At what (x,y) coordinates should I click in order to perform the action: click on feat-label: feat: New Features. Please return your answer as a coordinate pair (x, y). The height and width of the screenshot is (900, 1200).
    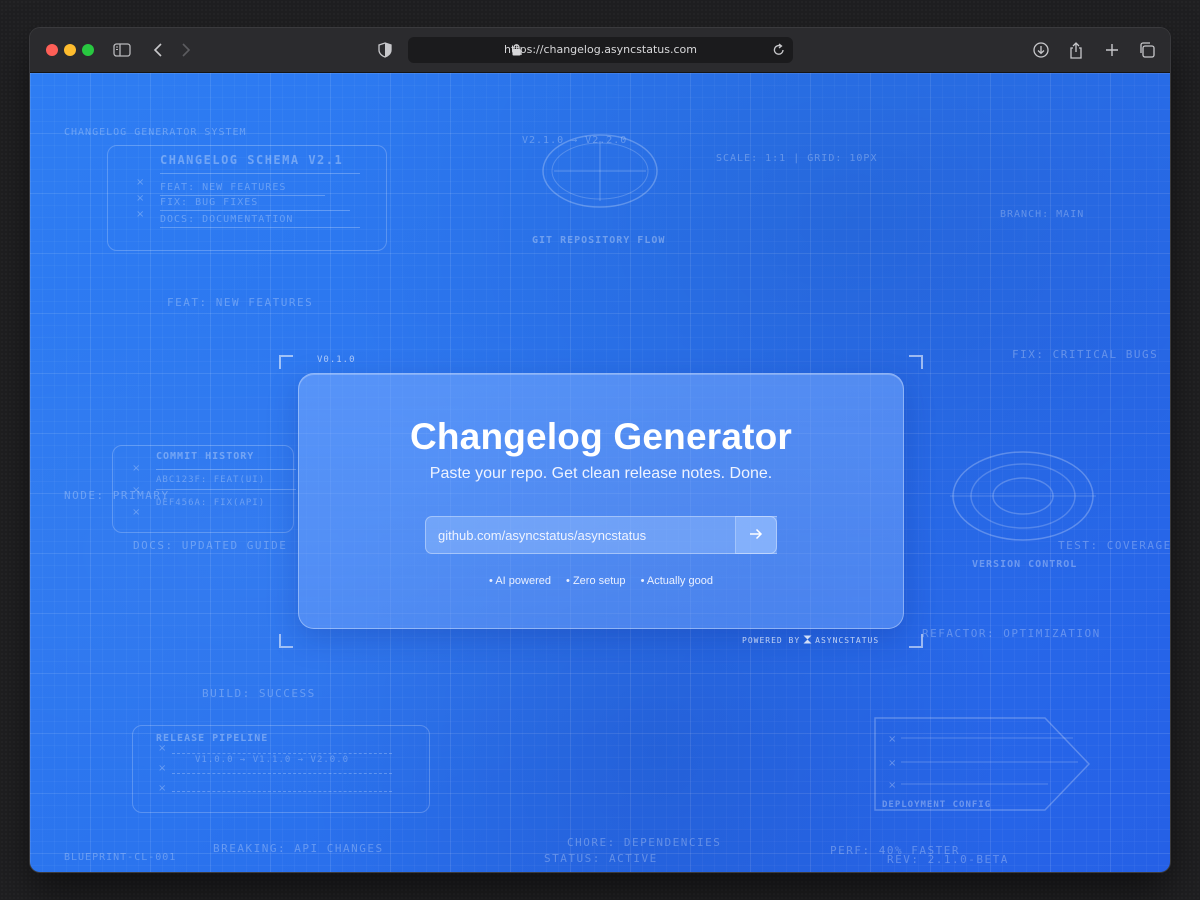
    Looking at the image, I should click on (240, 302).